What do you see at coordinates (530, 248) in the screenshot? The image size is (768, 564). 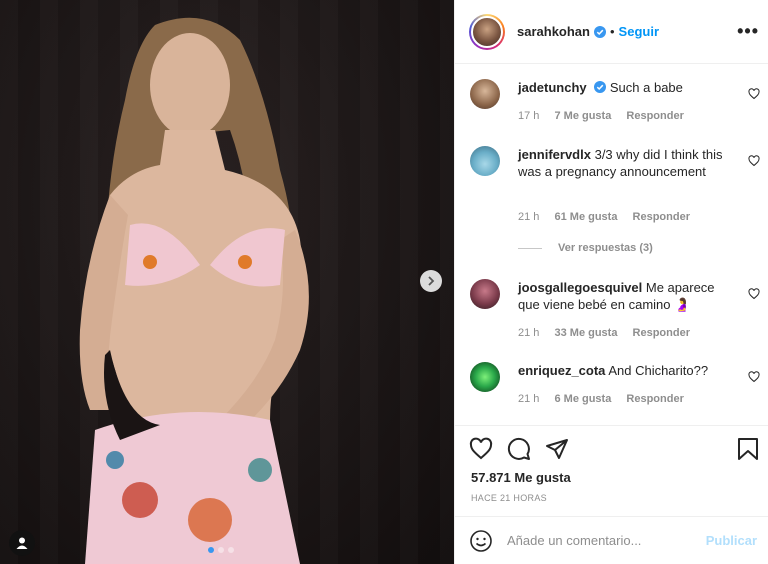 I see `replies-divider` at bounding box center [530, 248].